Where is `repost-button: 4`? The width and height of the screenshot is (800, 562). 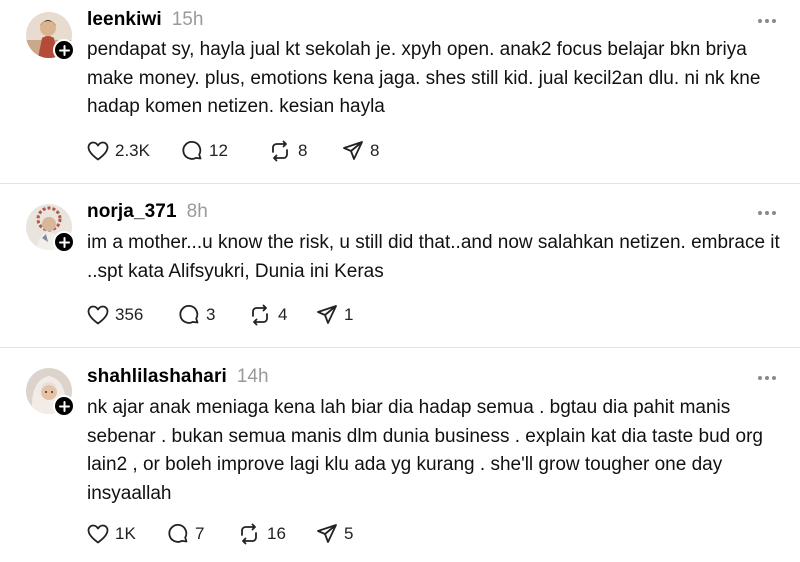
repost-button: 4 is located at coordinates (282, 315).